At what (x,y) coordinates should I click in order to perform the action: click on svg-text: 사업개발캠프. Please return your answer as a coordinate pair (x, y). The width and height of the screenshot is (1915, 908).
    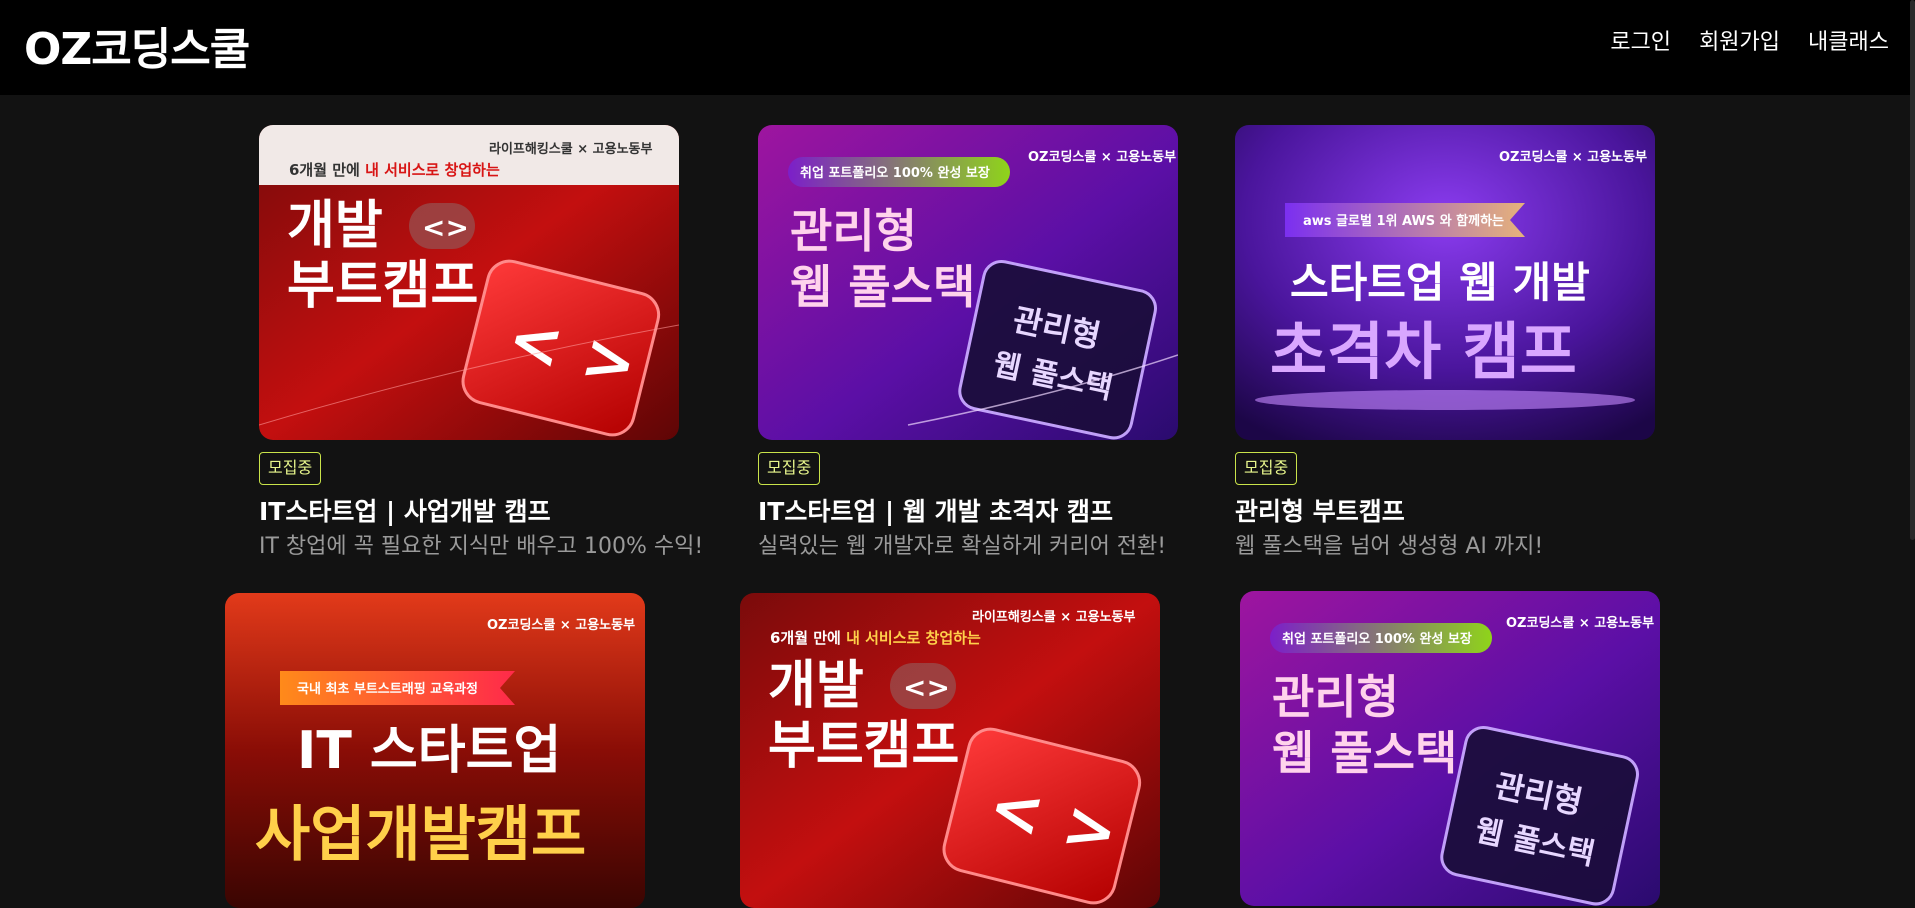
    Looking at the image, I should click on (420, 835).